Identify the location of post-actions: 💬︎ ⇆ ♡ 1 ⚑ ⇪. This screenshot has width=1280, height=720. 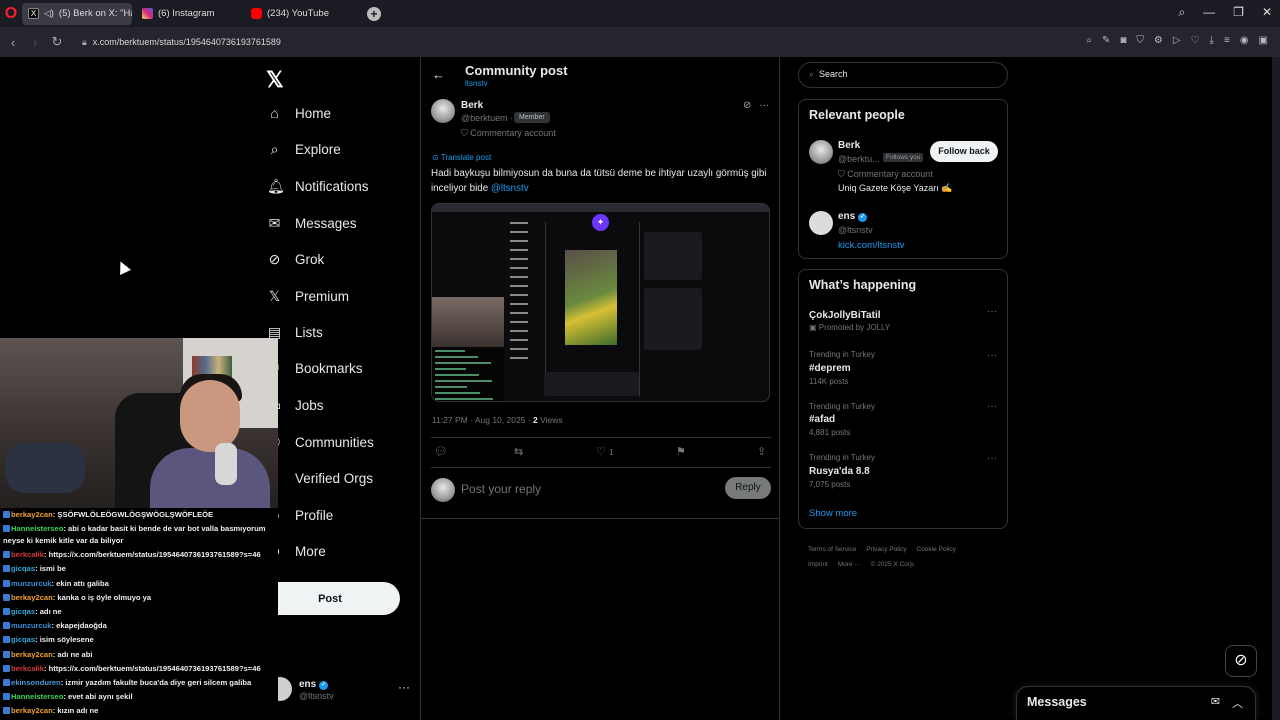
(602, 452).